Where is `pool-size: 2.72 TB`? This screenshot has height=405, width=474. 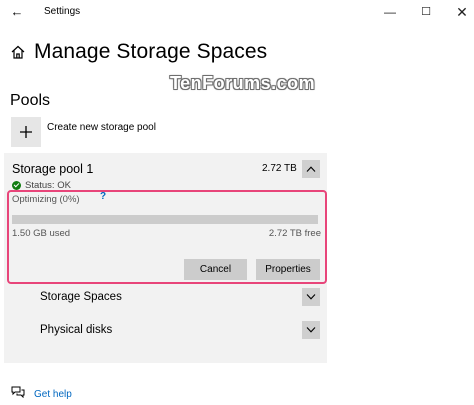 pool-size: 2.72 TB is located at coordinates (279, 168).